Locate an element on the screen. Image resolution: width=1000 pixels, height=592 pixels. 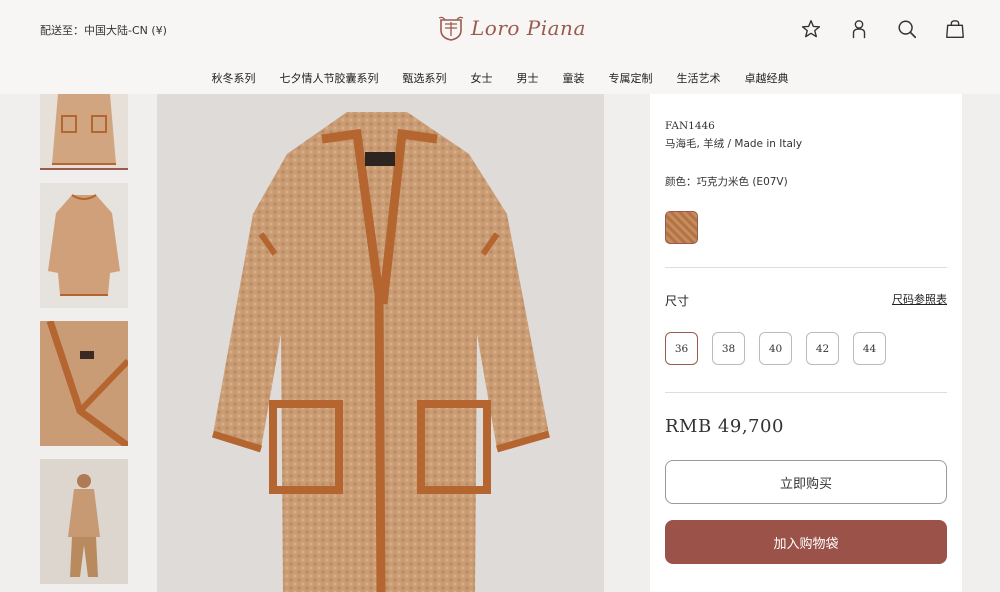
color-swatch-chocolate-beige is located at coordinates (681, 227).